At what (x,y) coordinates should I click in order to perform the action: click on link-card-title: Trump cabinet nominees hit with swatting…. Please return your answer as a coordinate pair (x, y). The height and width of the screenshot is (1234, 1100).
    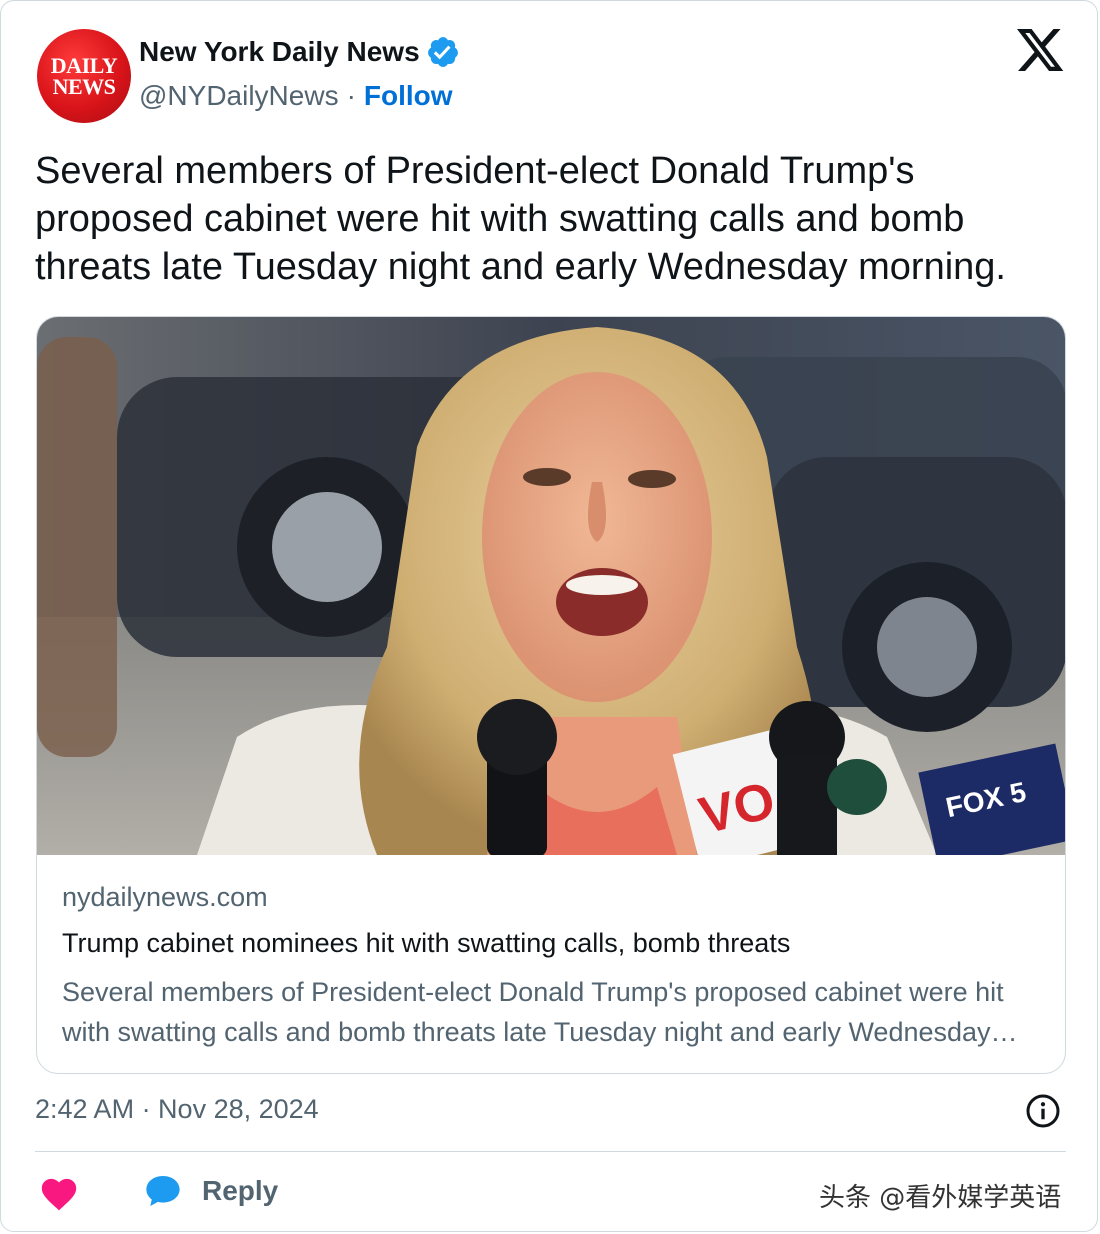
    Looking at the image, I should click on (426, 943).